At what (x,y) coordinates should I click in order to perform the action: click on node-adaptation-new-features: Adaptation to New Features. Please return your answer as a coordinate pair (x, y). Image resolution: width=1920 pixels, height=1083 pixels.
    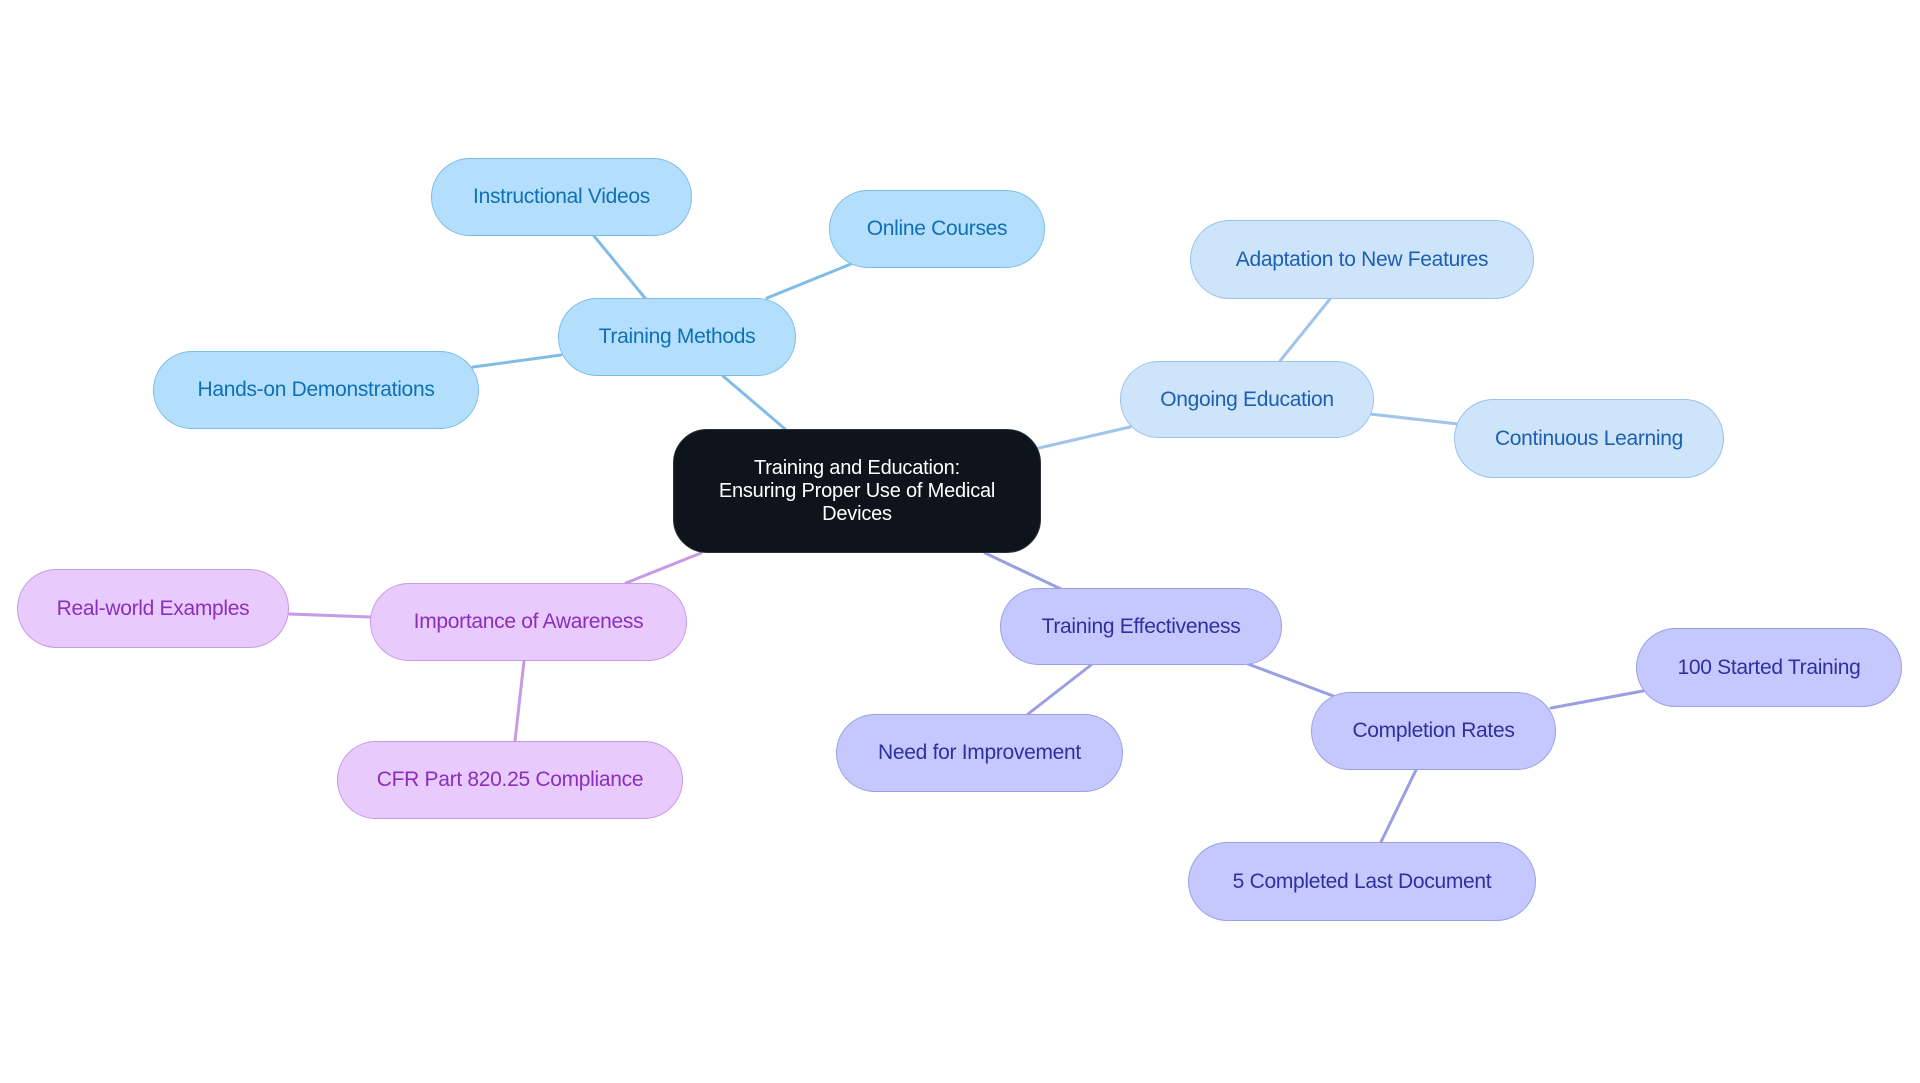
    Looking at the image, I should click on (1362, 259).